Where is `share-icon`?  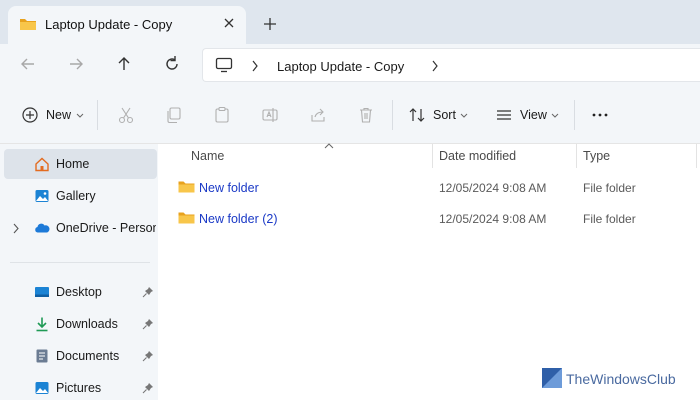
share-icon is located at coordinates (318, 115).